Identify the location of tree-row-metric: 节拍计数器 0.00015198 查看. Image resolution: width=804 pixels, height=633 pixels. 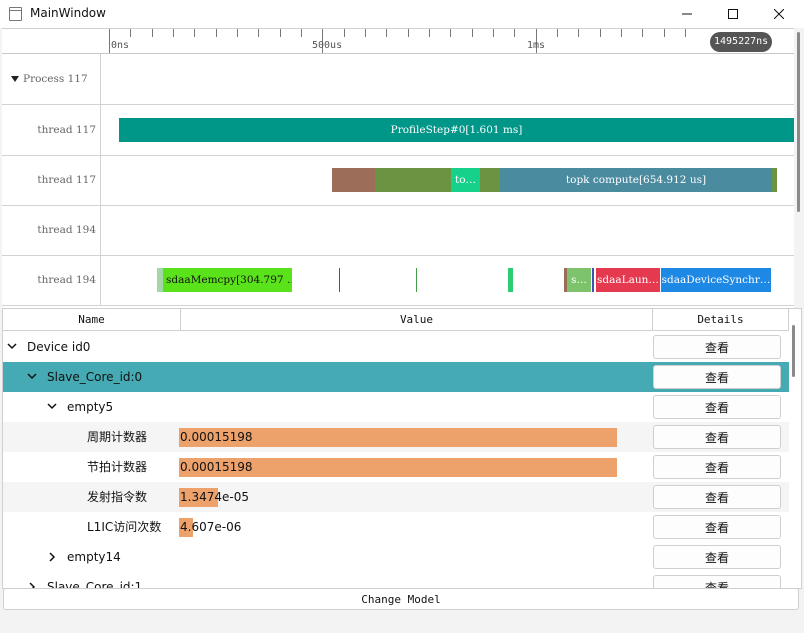
(396, 467).